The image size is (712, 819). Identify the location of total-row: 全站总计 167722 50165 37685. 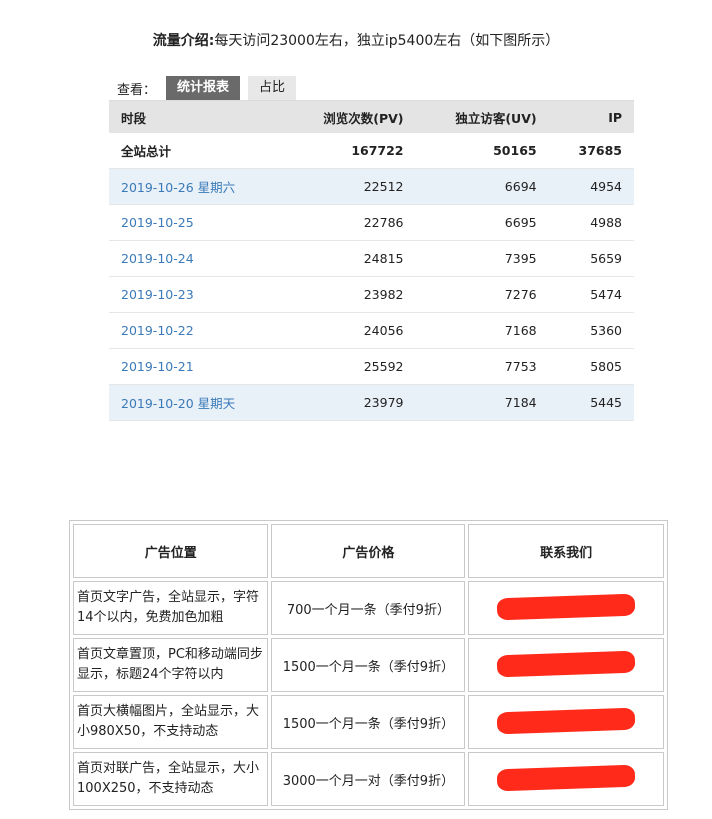
(371, 151).